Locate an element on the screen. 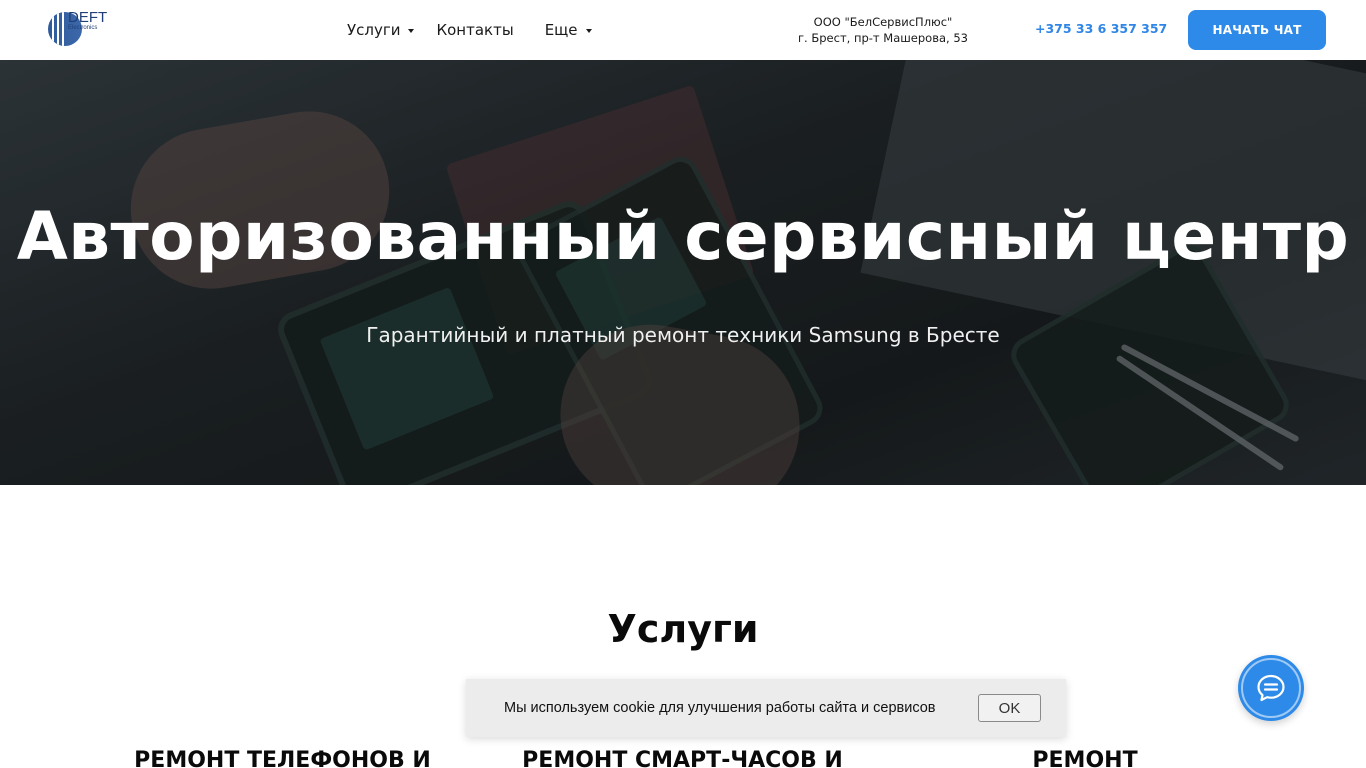 The width and height of the screenshot is (1366, 768). service-card-title: РЕМОНТ ТЕЛЕФОНОВ И is located at coordinates (282, 757).